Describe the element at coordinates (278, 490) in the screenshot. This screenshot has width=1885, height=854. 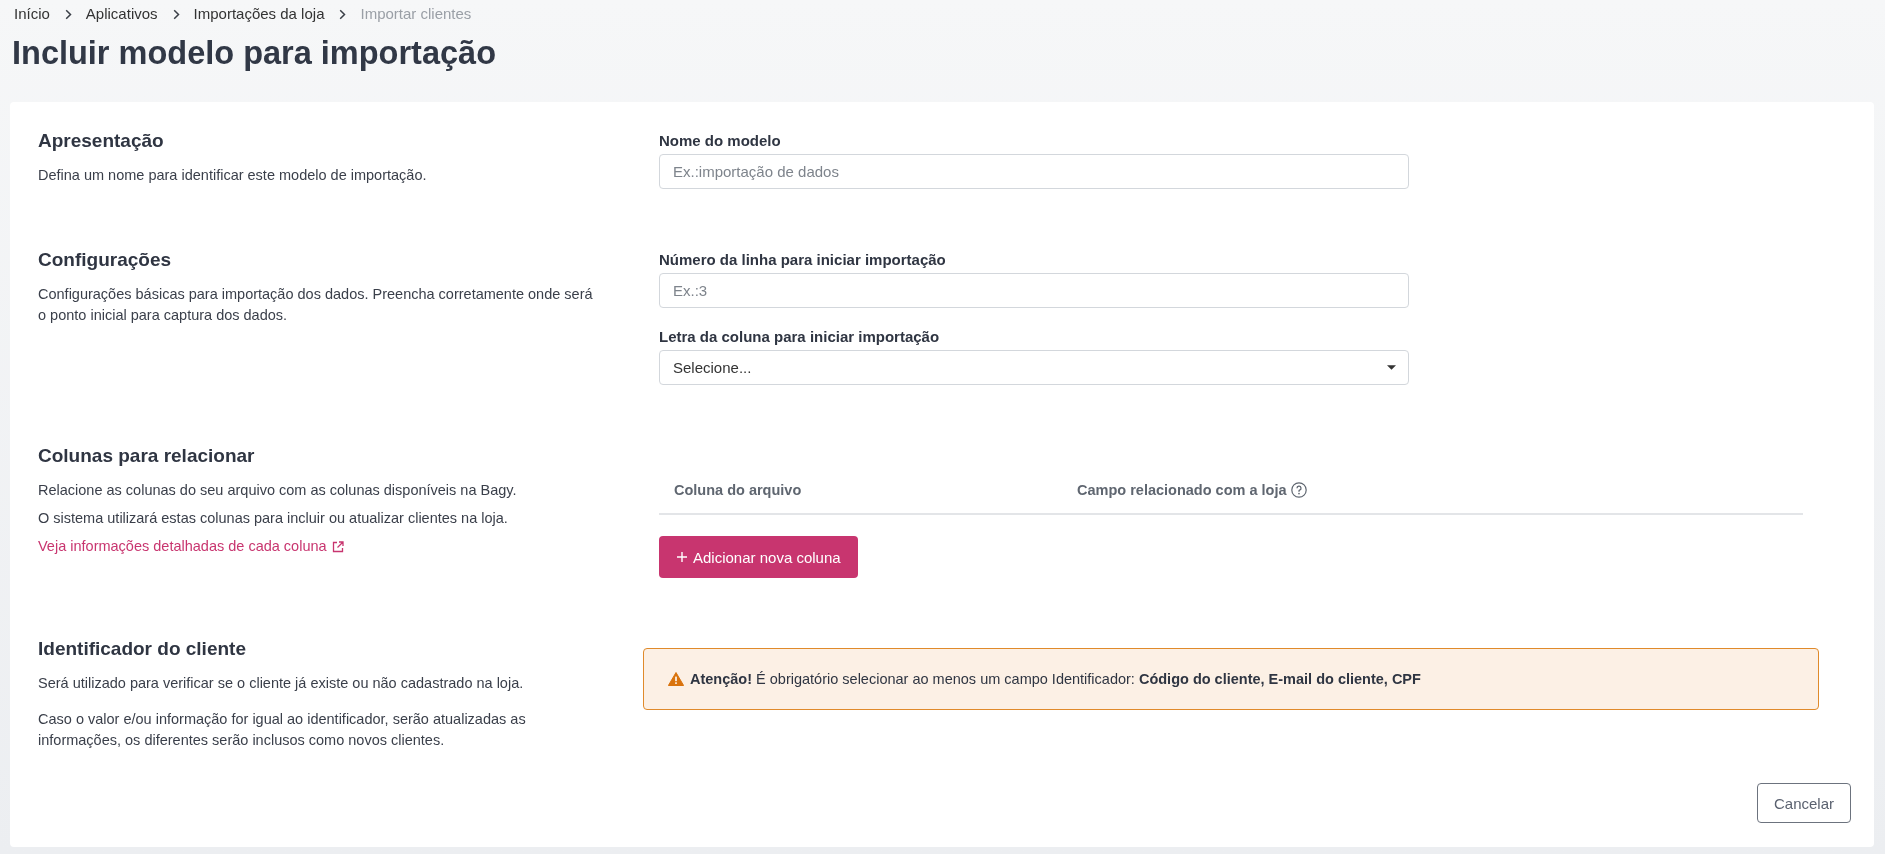
I see `section-description: Relacione as colunas do seu arquivo com as colunas disponíveis na Bagy.` at that location.